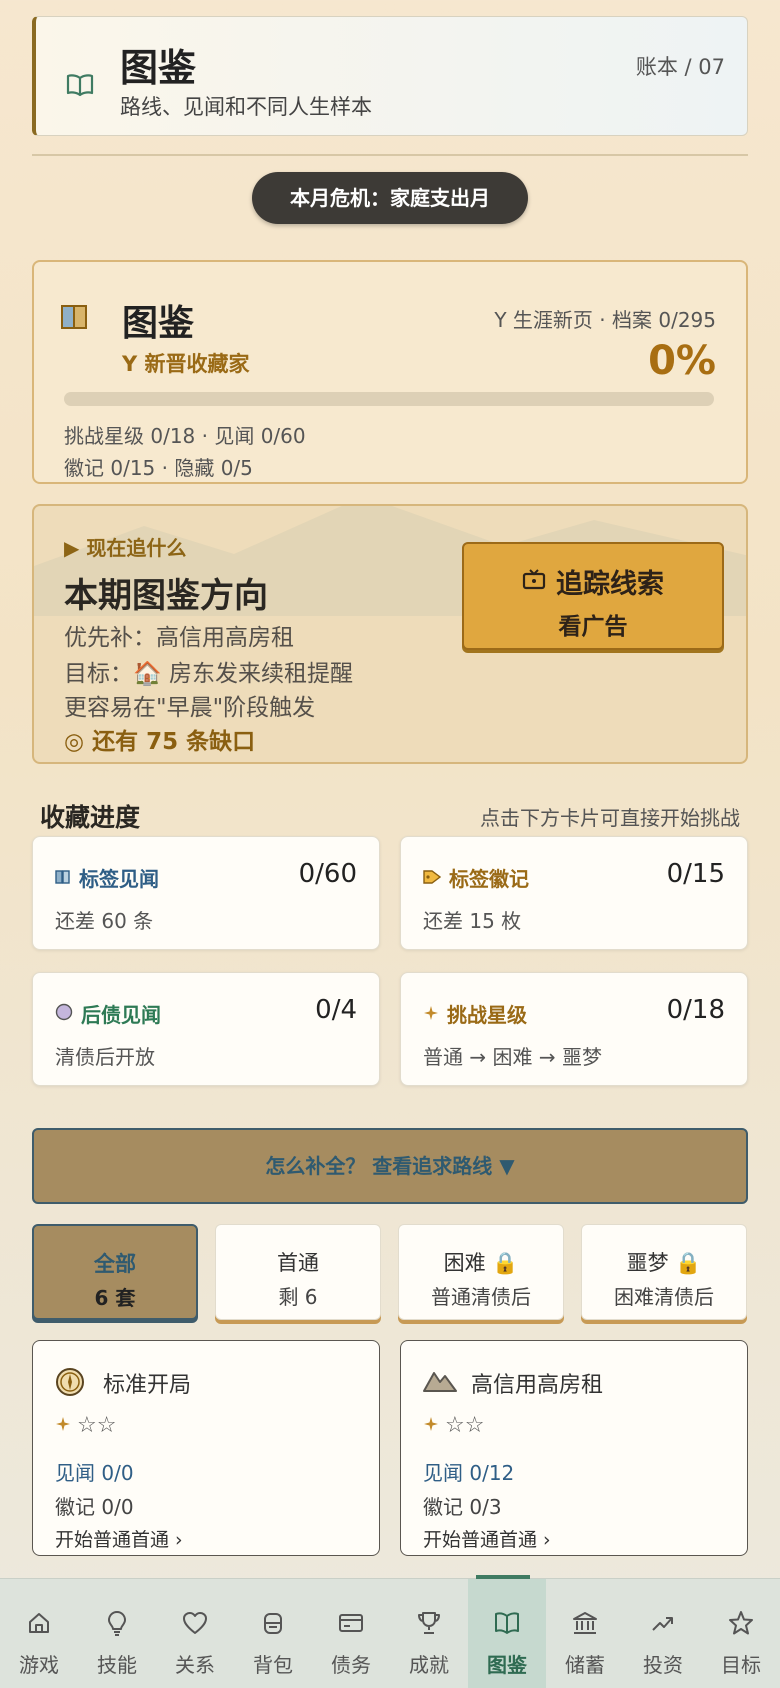 This screenshot has width=780, height=1688. What do you see at coordinates (104, 921) in the screenshot?
I see `stat-card-sub: 还差 60 条` at bounding box center [104, 921].